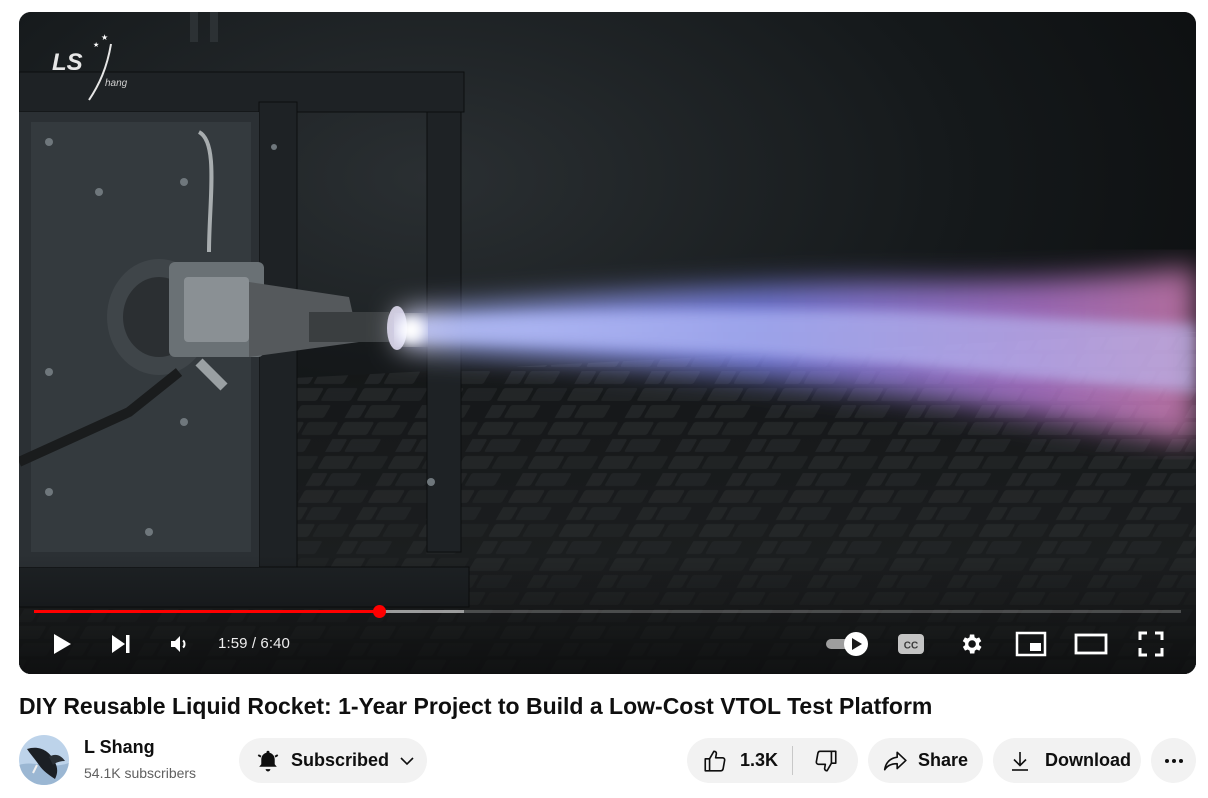 The width and height of the screenshot is (1208, 798). I want to click on download-label: Download, so click(1088, 760).